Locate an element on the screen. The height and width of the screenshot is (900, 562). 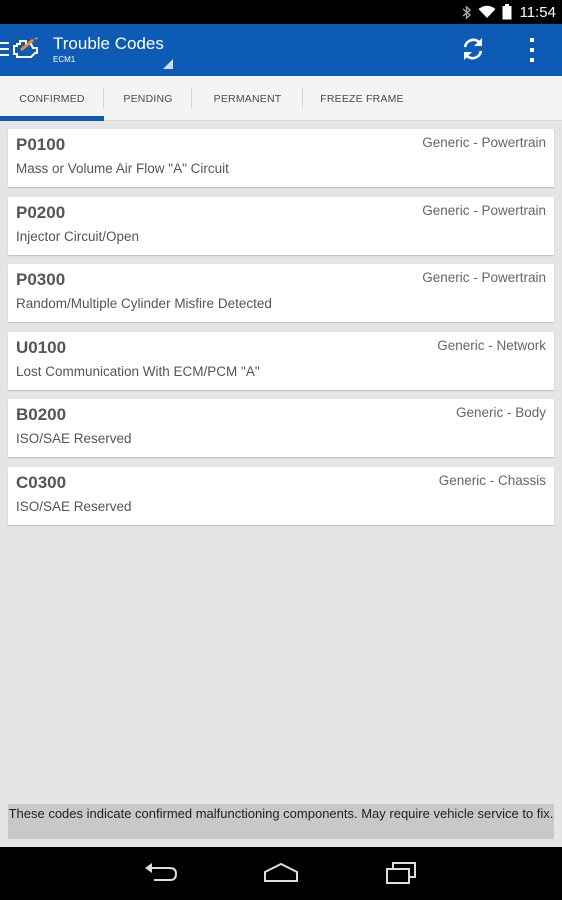
home-button is located at coordinates (281, 875).